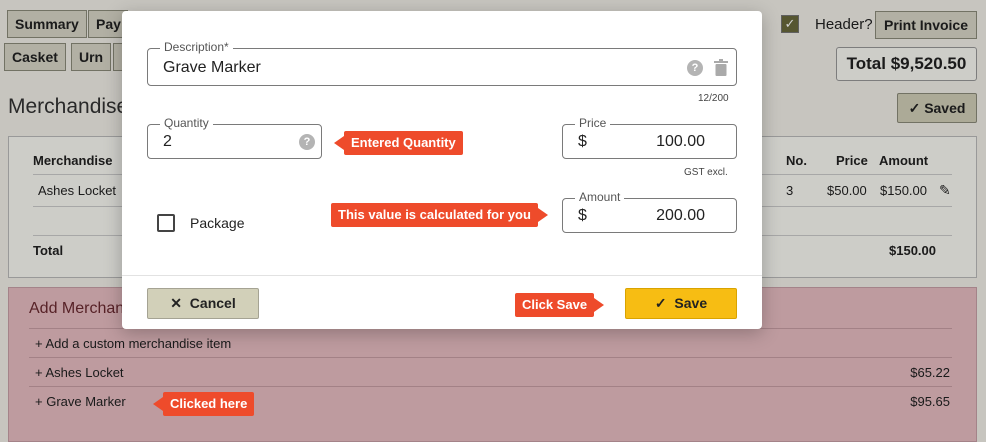 Image resolution: width=986 pixels, height=442 pixels. What do you see at coordinates (680, 141) in the screenshot?
I see `price-value: 100.00` at bounding box center [680, 141].